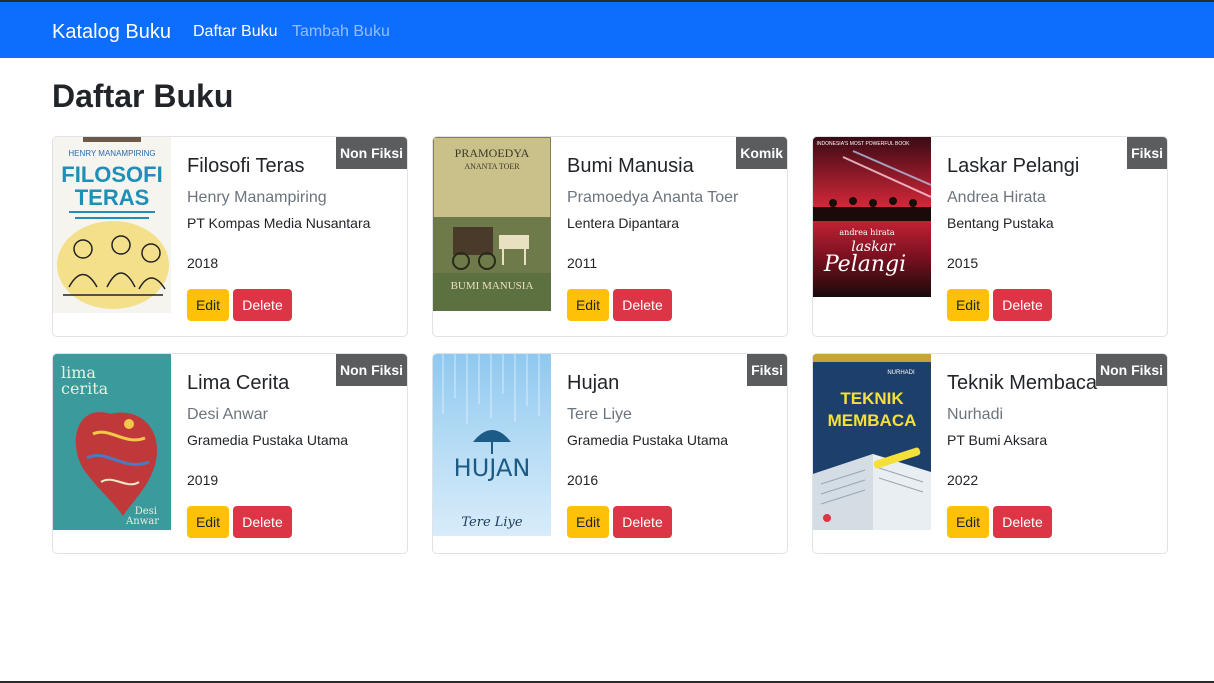  What do you see at coordinates (85, 388) in the screenshot?
I see `cover-text: cerita` at bounding box center [85, 388].